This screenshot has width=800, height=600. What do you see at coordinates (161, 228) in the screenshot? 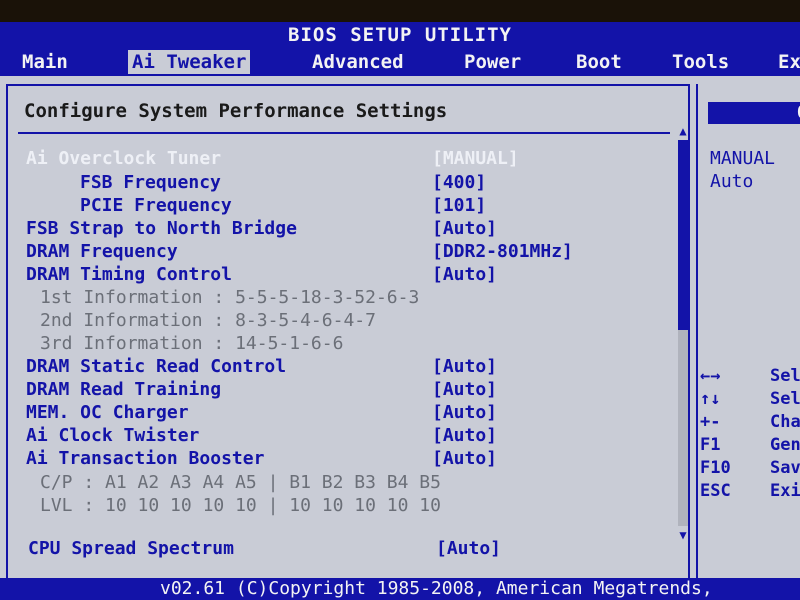
I see `setting-label: FSB Strap to North Bridge` at bounding box center [161, 228].